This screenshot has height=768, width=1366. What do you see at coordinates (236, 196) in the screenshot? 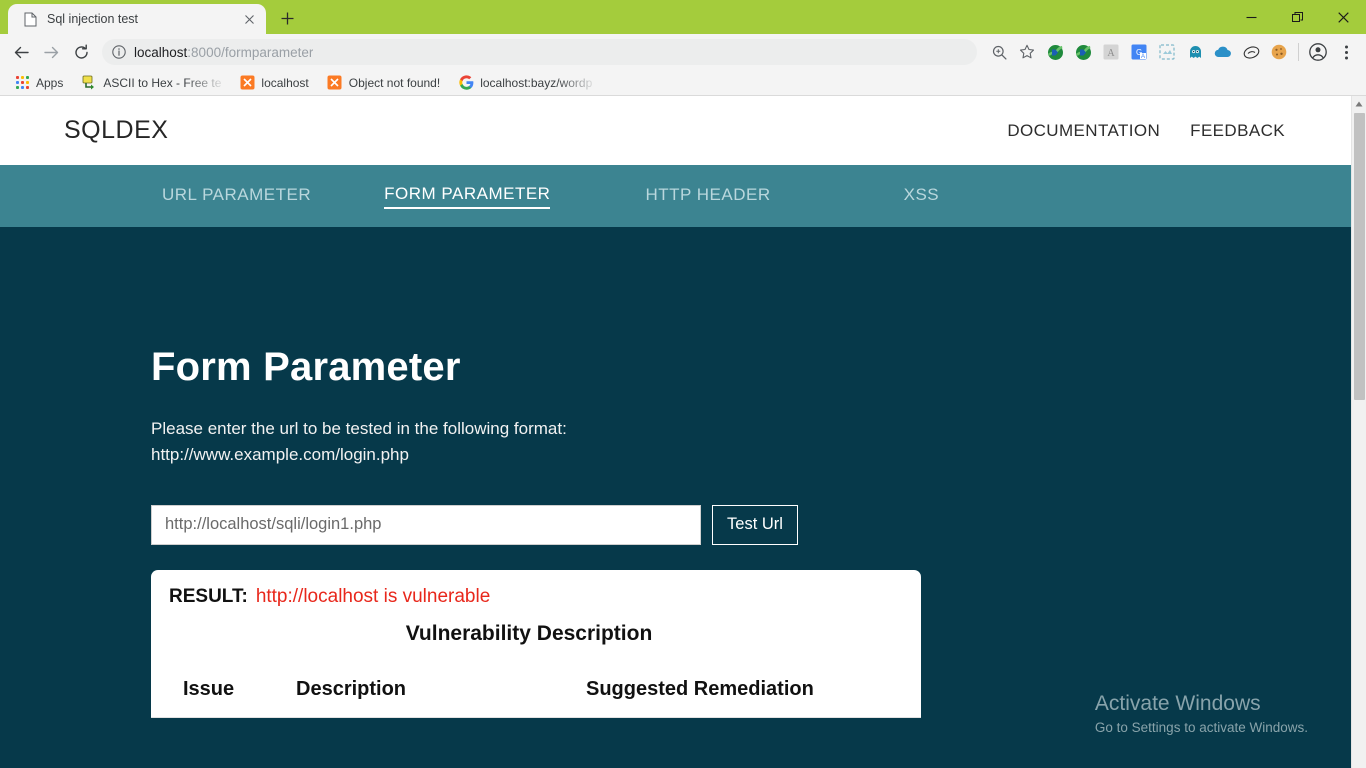
I see `tab-url-parameter: URL PARAMETER` at bounding box center [236, 196].